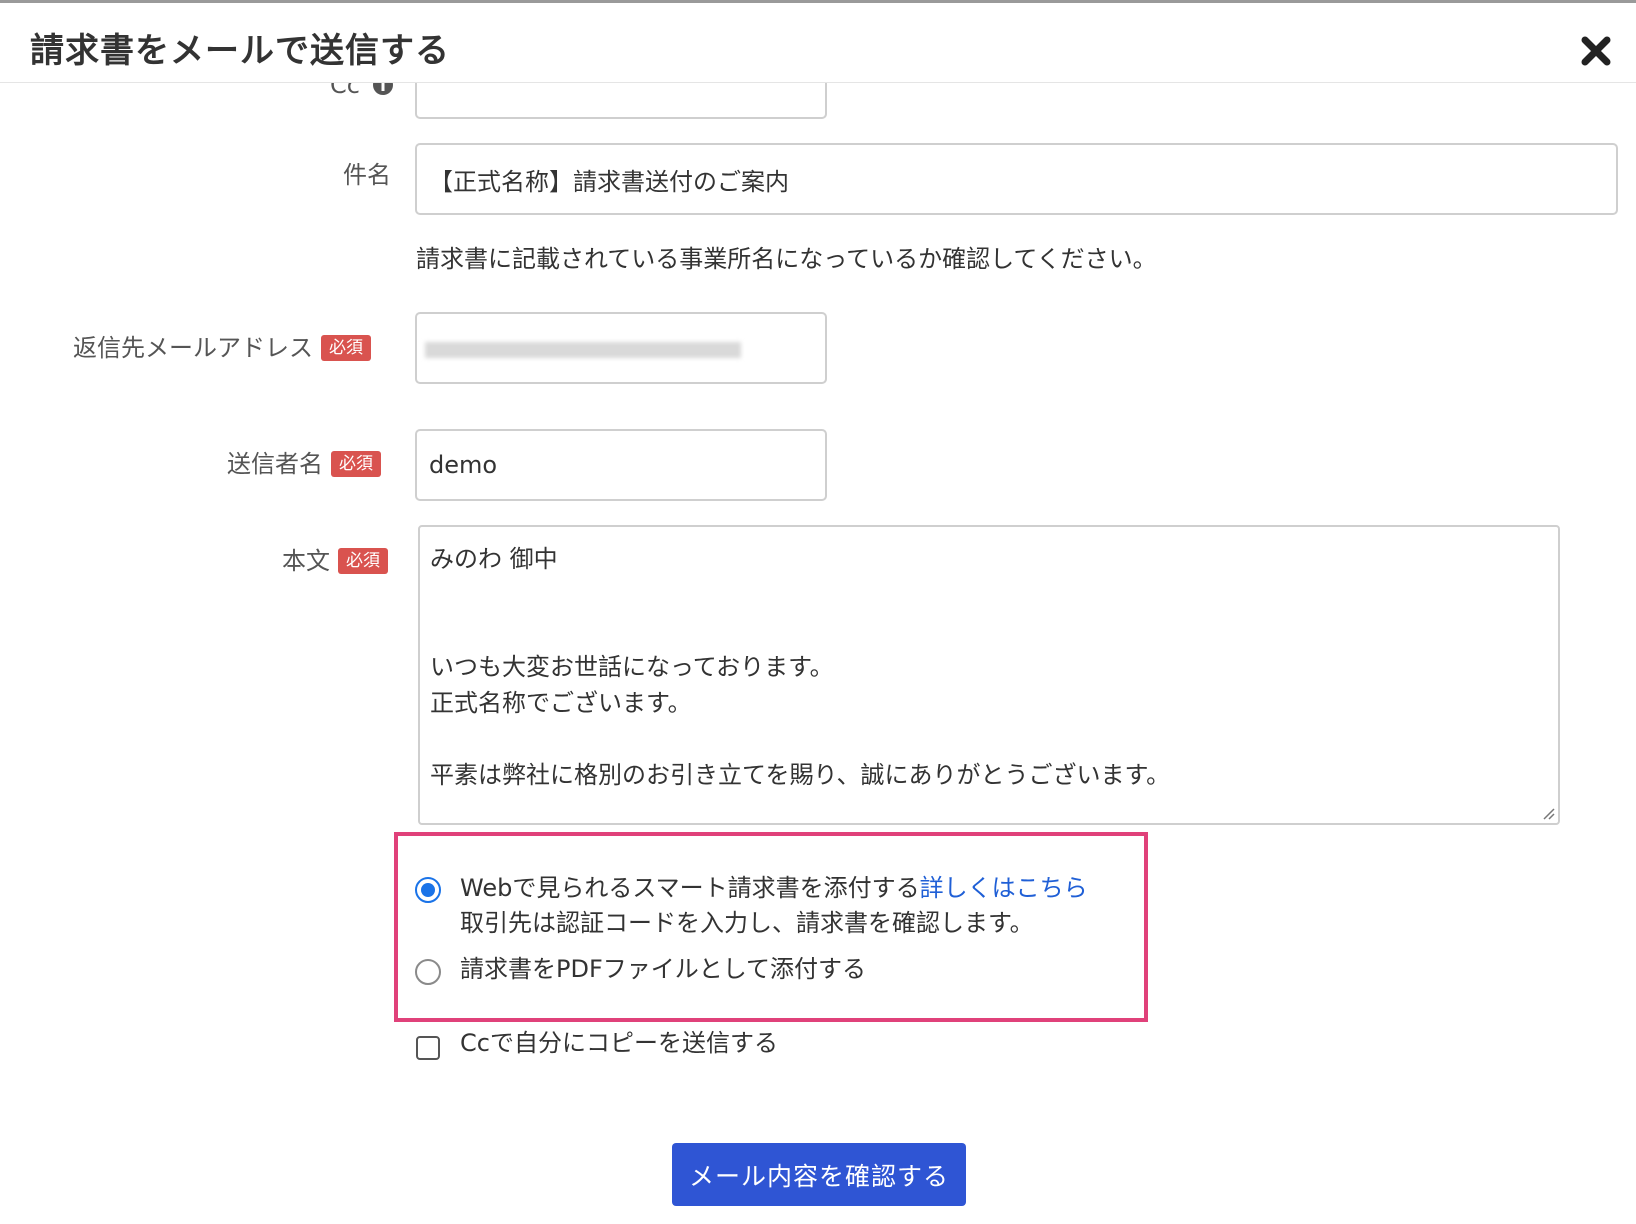 The width and height of the screenshot is (1636, 1224). I want to click on pdf-attachment-radio, so click(428, 972).